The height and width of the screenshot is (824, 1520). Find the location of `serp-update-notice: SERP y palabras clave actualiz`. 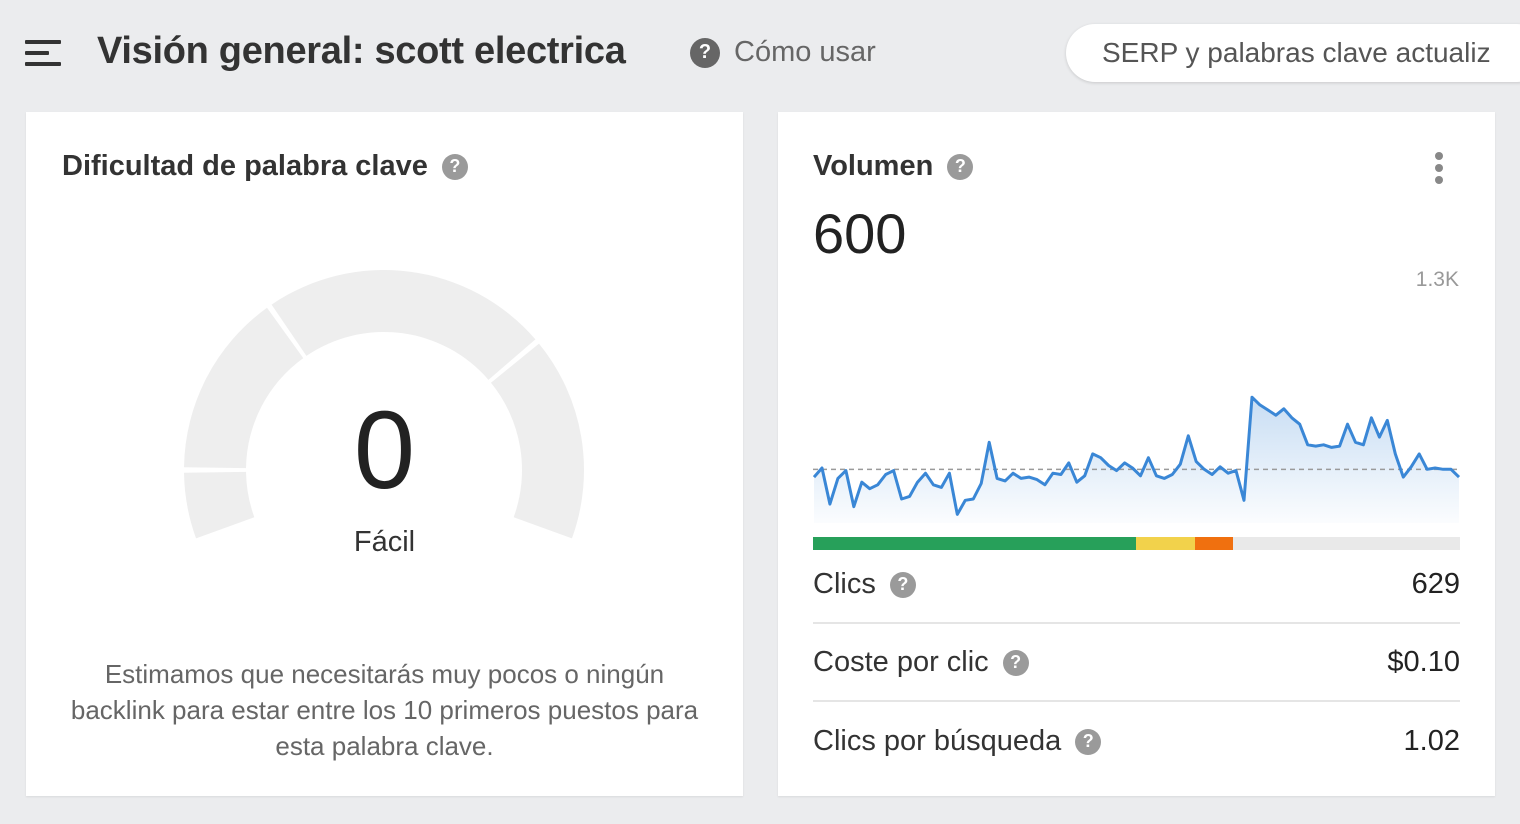

serp-update-notice: SERP y palabras clave actualiz is located at coordinates (1293, 53).